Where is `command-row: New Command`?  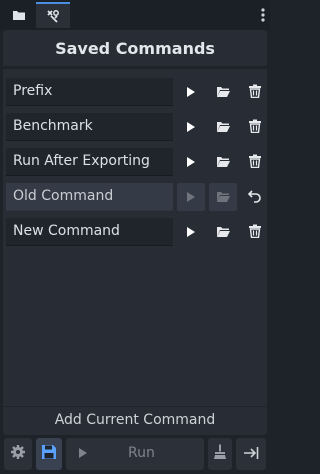 command-row: New Command is located at coordinates (137, 232).